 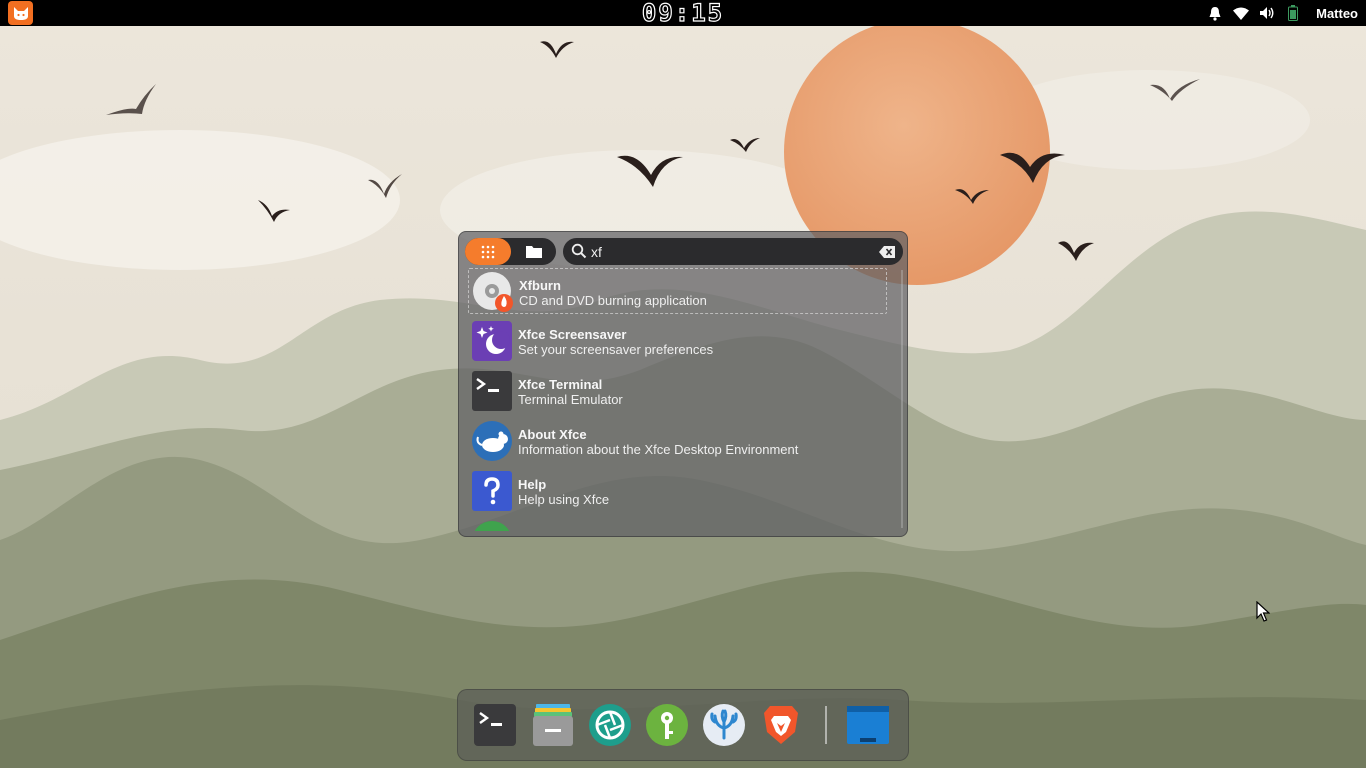 What do you see at coordinates (610, 725) in the screenshot?
I see `dock-screenshot-aperture-icon` at bounding box center [610, 725].